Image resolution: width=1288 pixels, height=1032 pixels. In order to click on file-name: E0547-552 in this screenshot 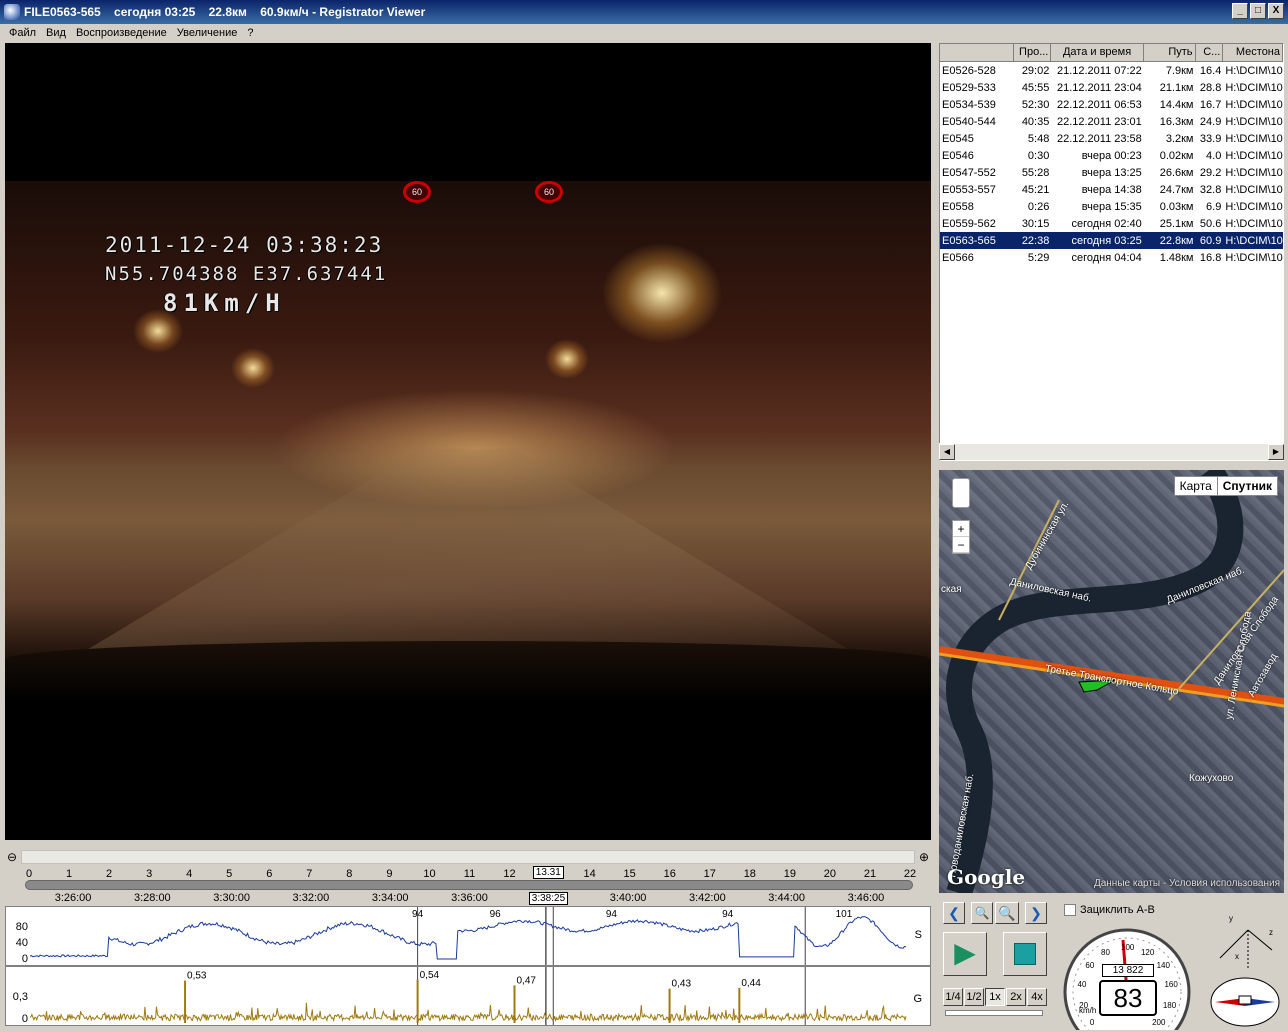, I will do `click(969, 172)`.